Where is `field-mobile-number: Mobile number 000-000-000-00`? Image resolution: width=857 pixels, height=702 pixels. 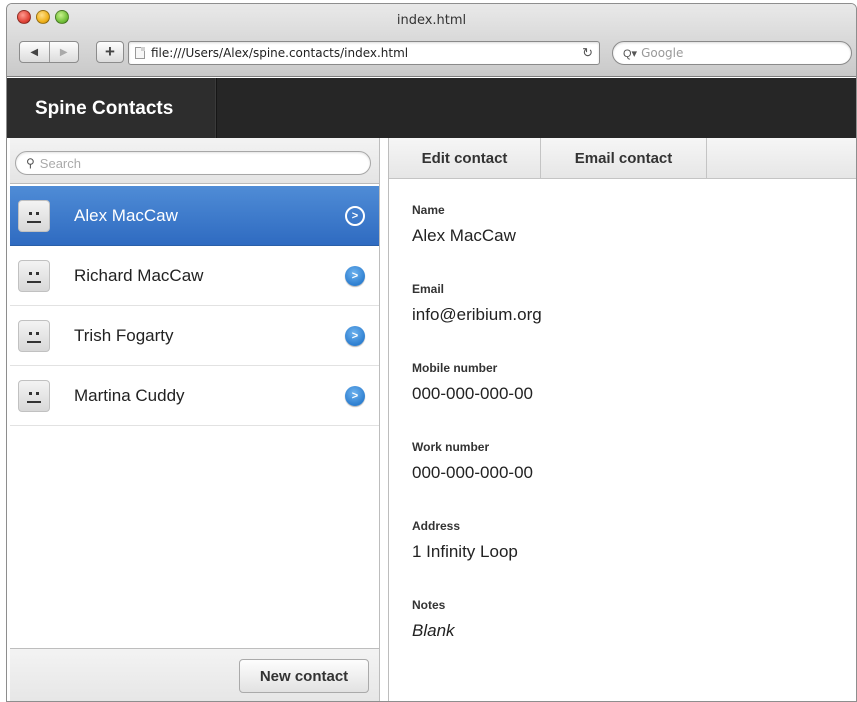 field-mobile-number: Mobile number 000-000-000-00 is located at coordinates (477, 400).